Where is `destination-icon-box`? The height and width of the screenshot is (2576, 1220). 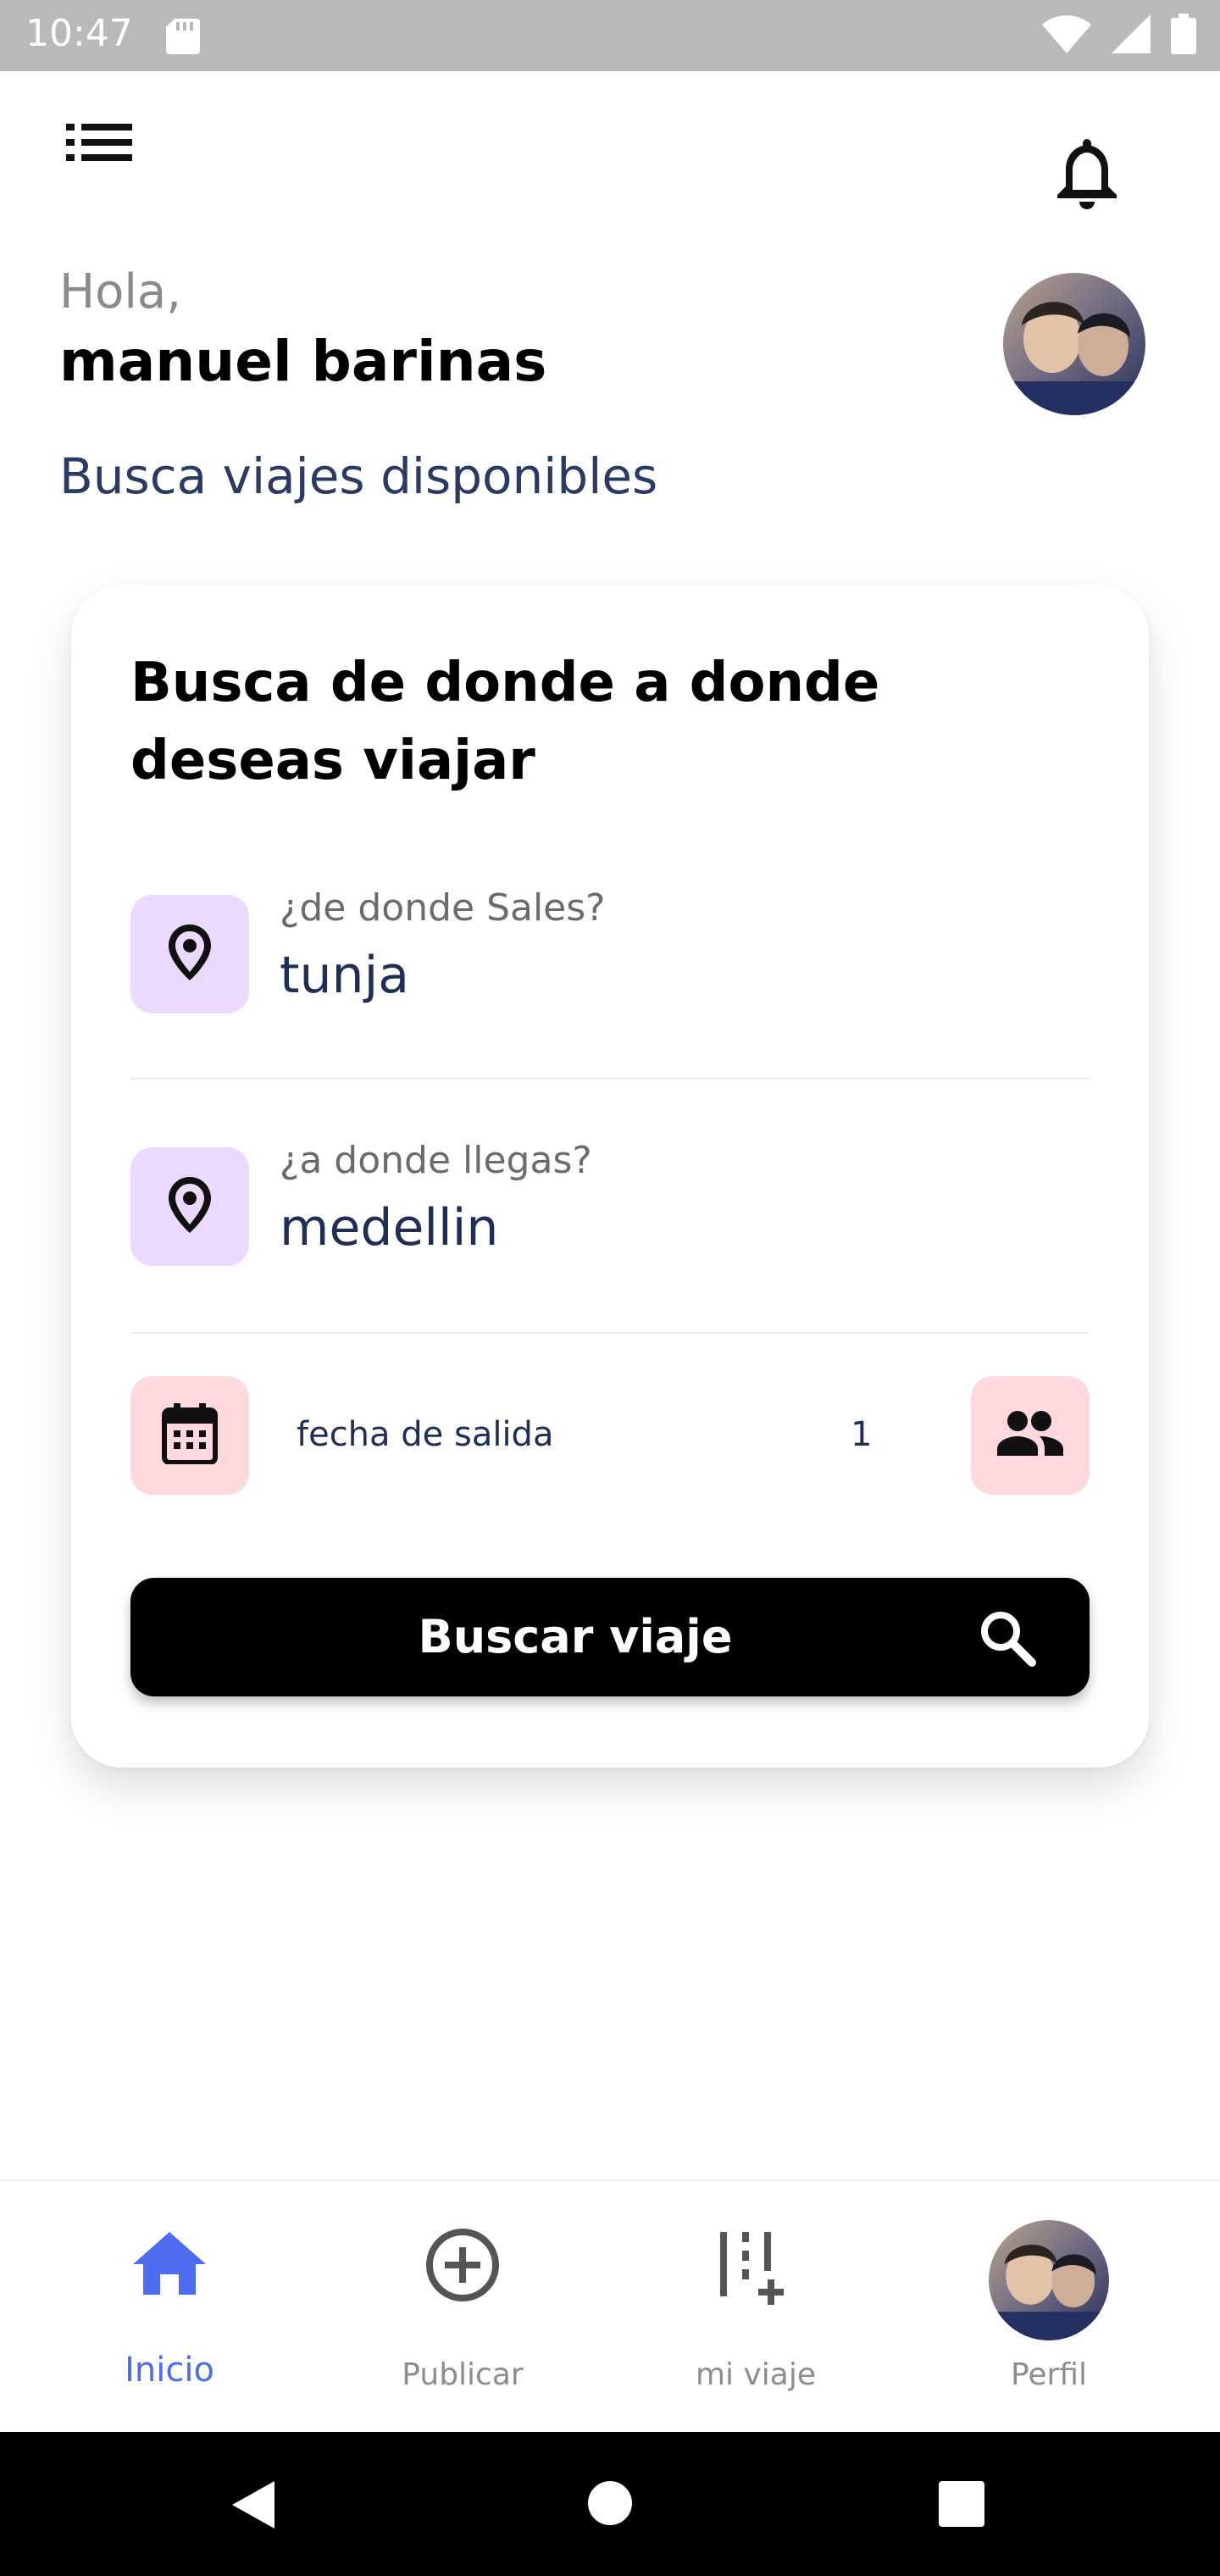 destination-icon-box is located at coordinates (189, 1206).